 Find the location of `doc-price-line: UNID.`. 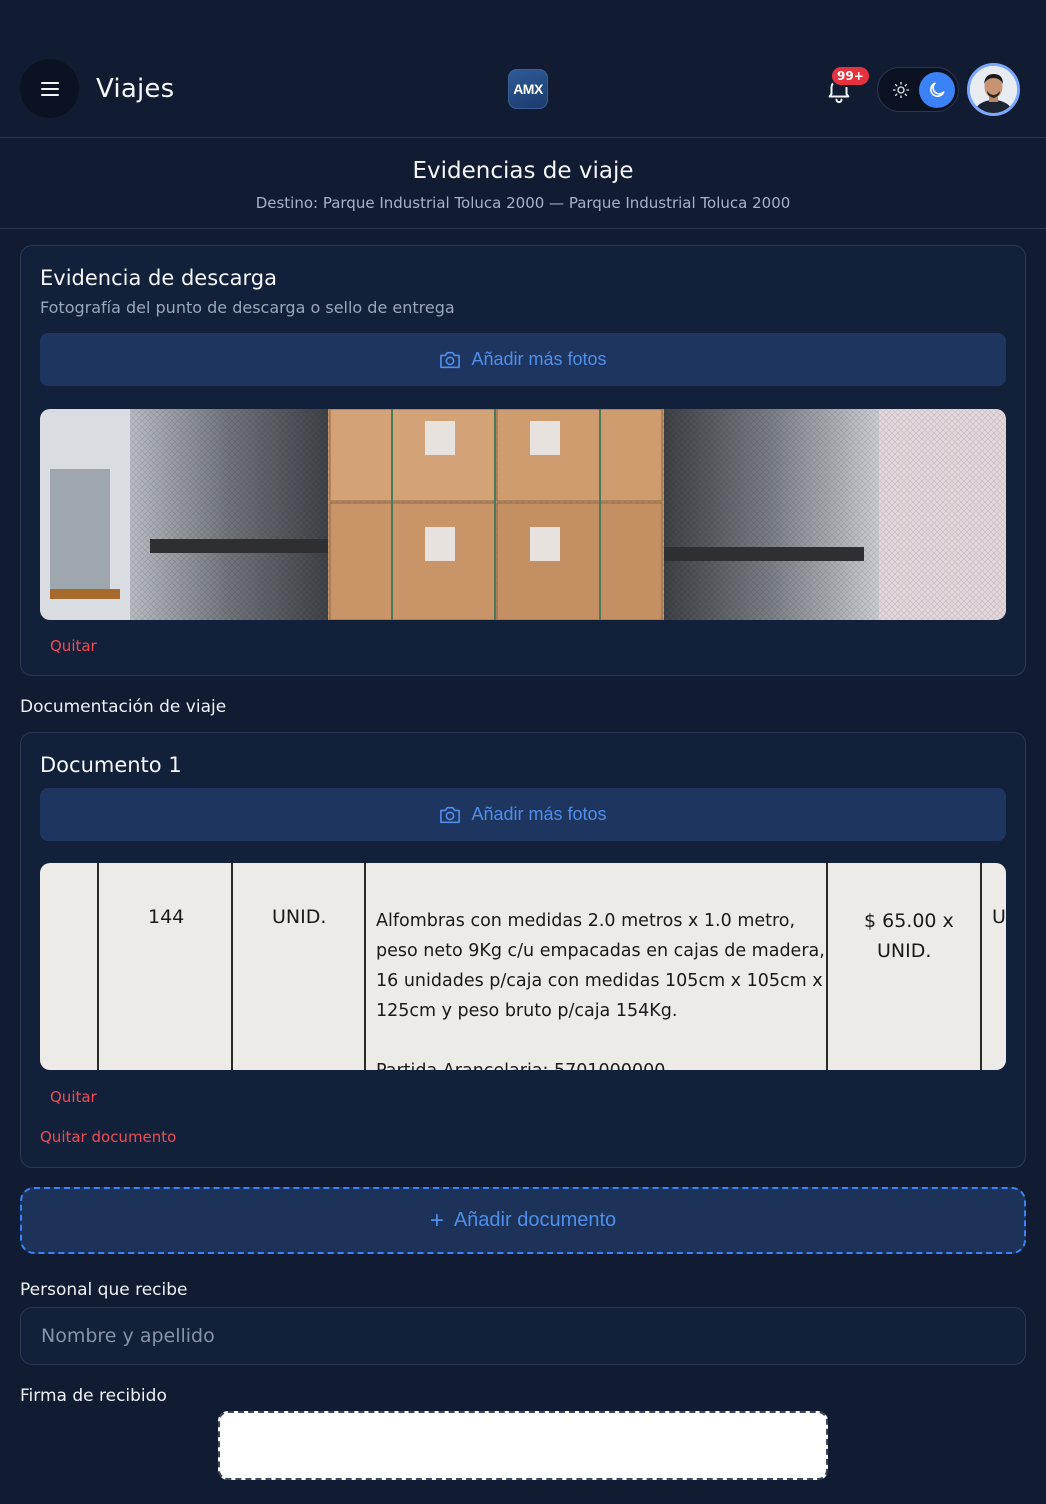

doc-price-line: UNID. is located at coordinates (904, 951).